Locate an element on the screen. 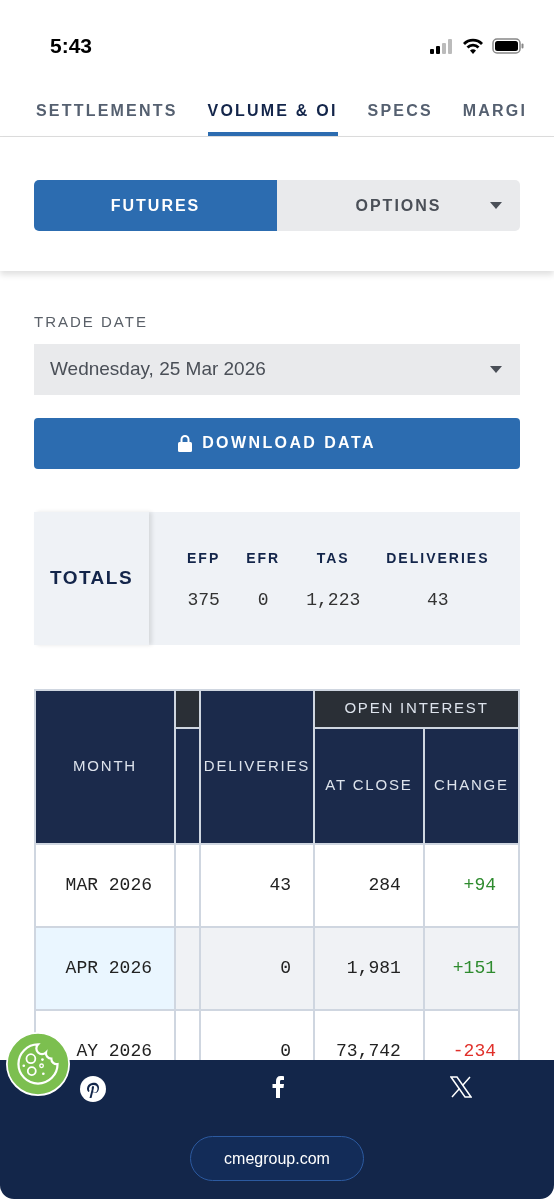  table-row: MAR 2026 43 284 +94 is located at coordinates (277, 885).